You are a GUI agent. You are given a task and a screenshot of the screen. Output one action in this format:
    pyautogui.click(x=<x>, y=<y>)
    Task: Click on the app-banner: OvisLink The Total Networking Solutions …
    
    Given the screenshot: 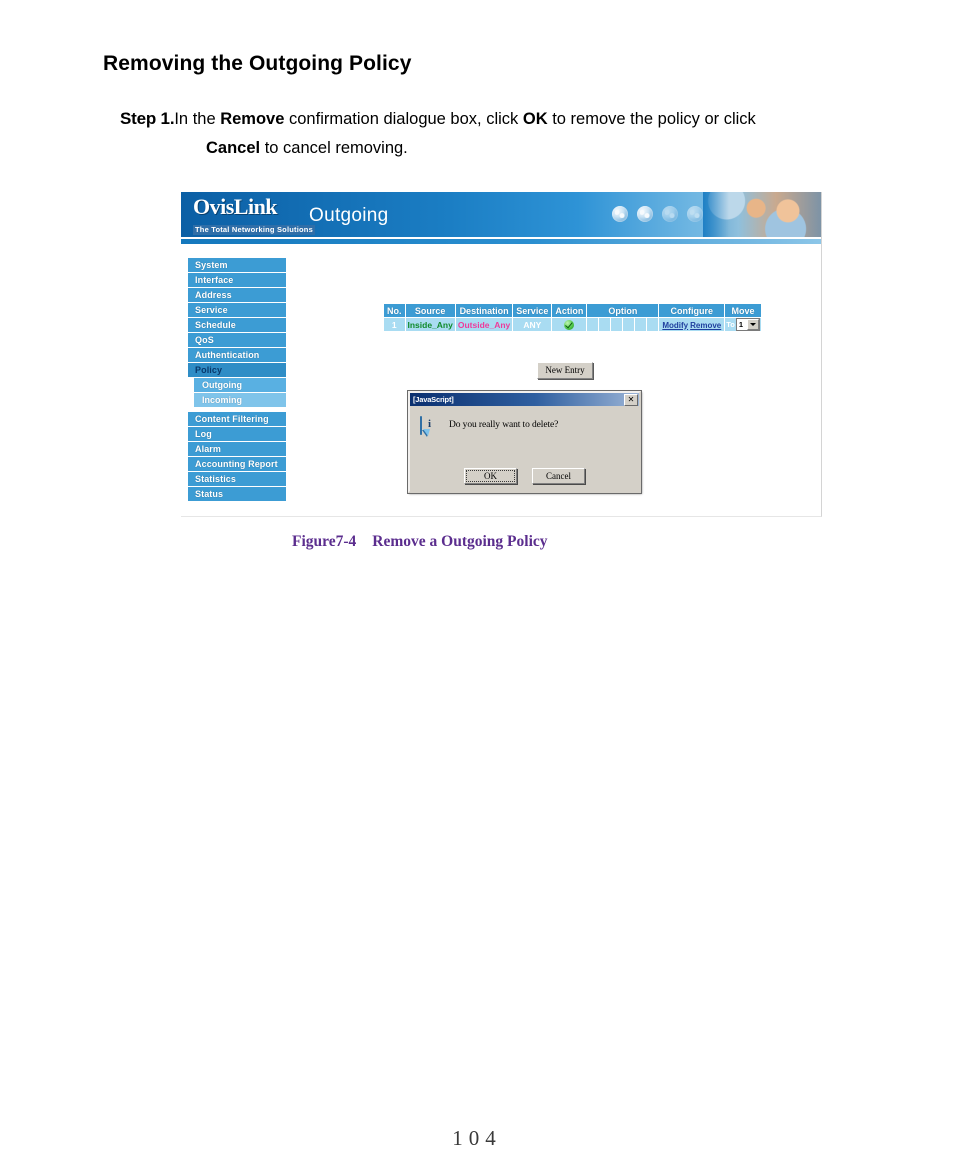 What is the action you would take?
    pyautogui.click(x=501, y=214)
    